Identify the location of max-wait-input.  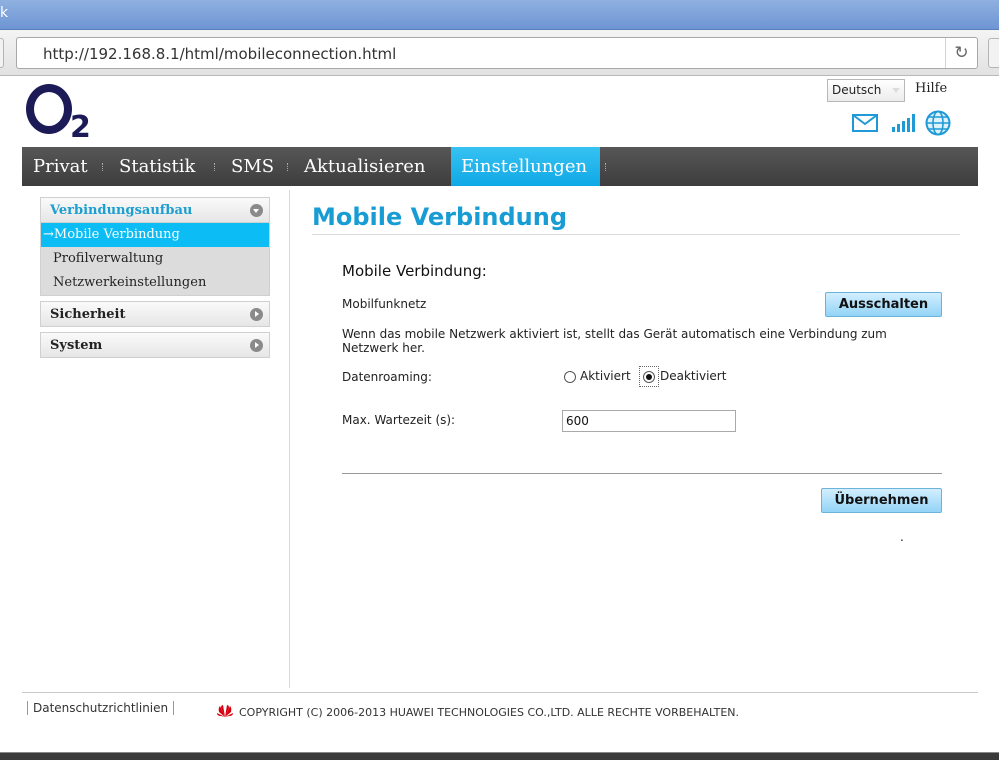
(649, 421).